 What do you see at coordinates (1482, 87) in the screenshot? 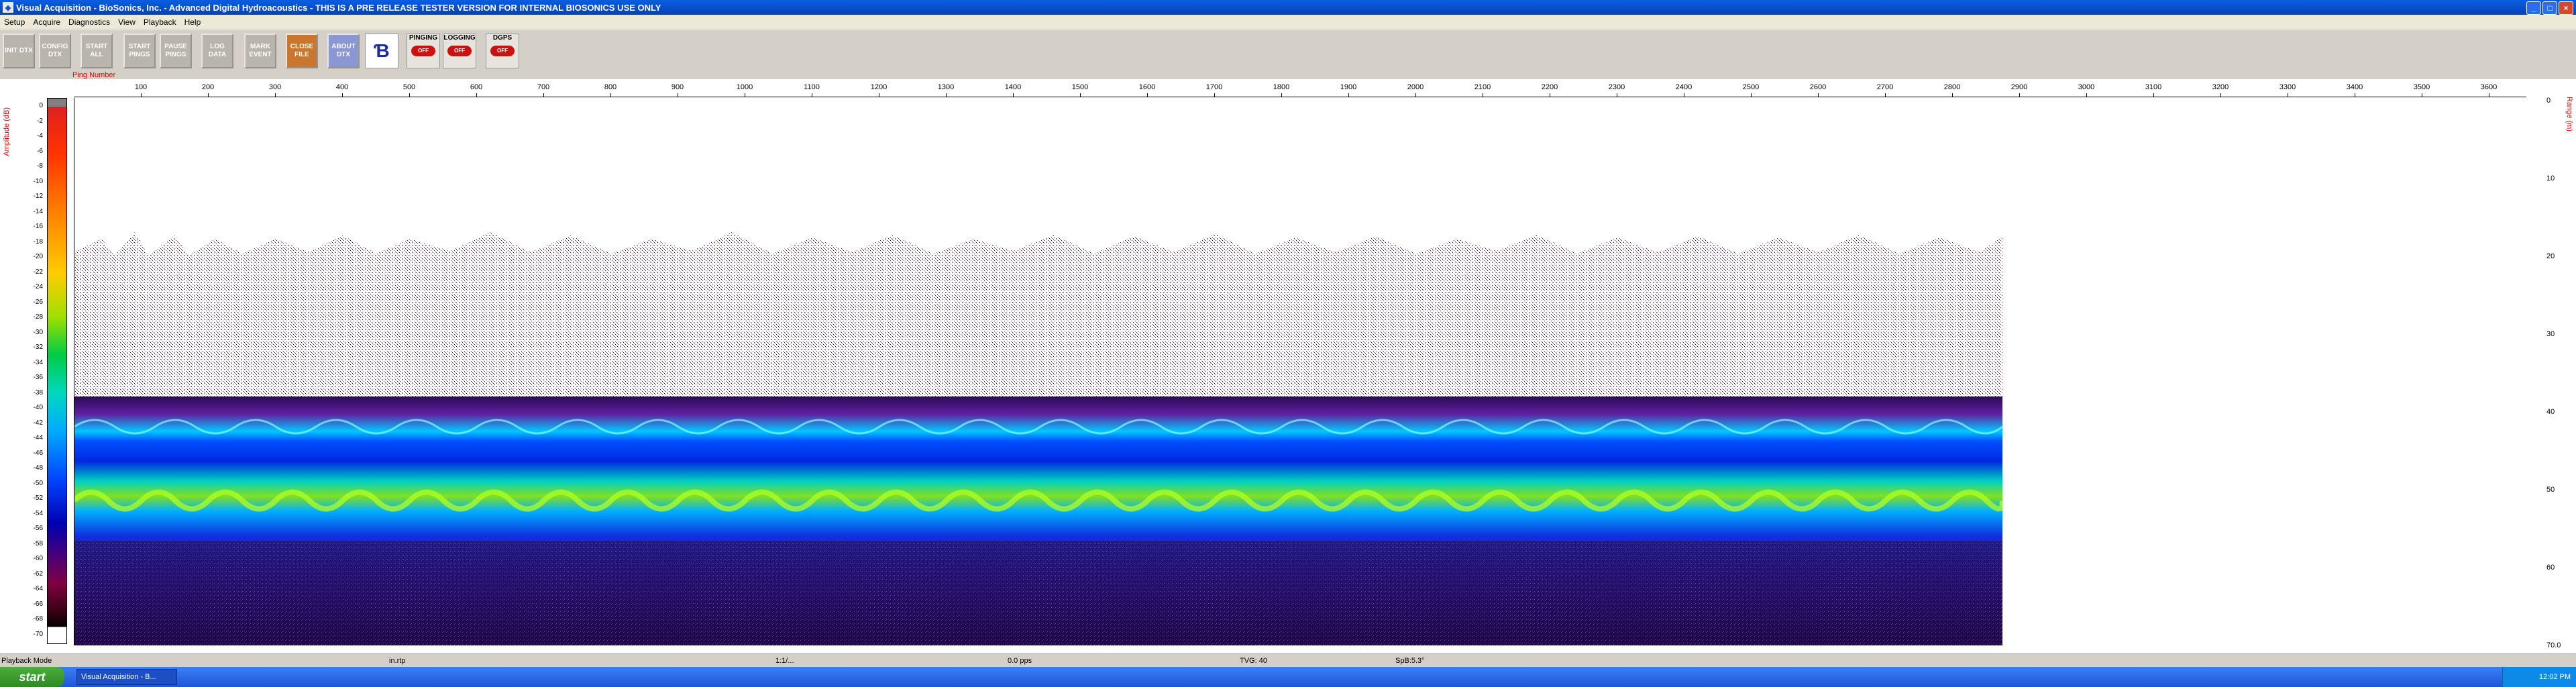
I see `ping-tick-label: 2100` at bounding box center [1482, 87].